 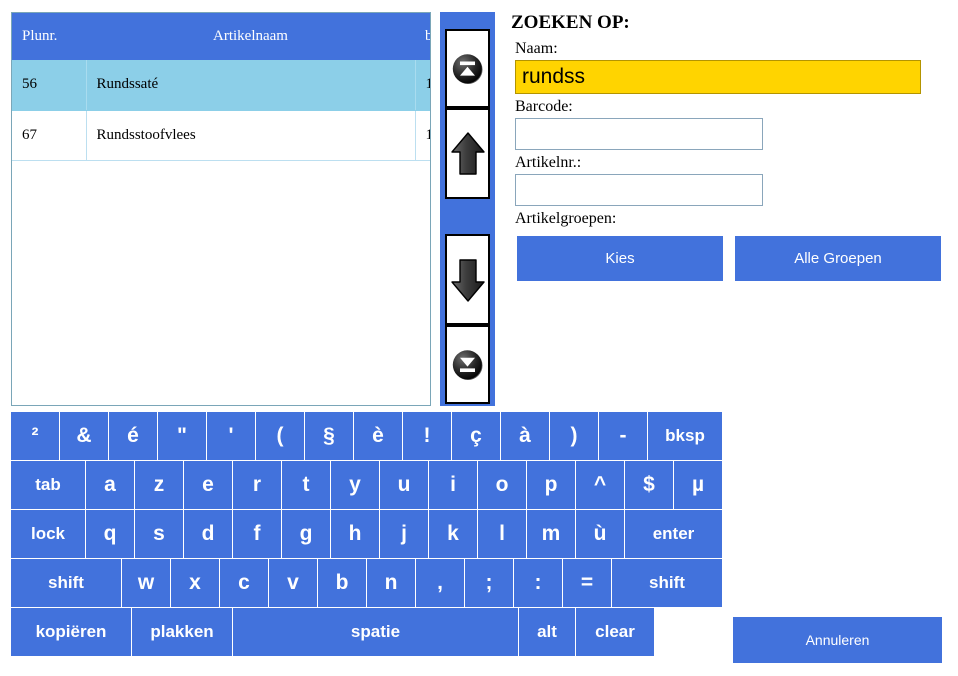 I want to click on key-d: d, so click(x=208, y=534).